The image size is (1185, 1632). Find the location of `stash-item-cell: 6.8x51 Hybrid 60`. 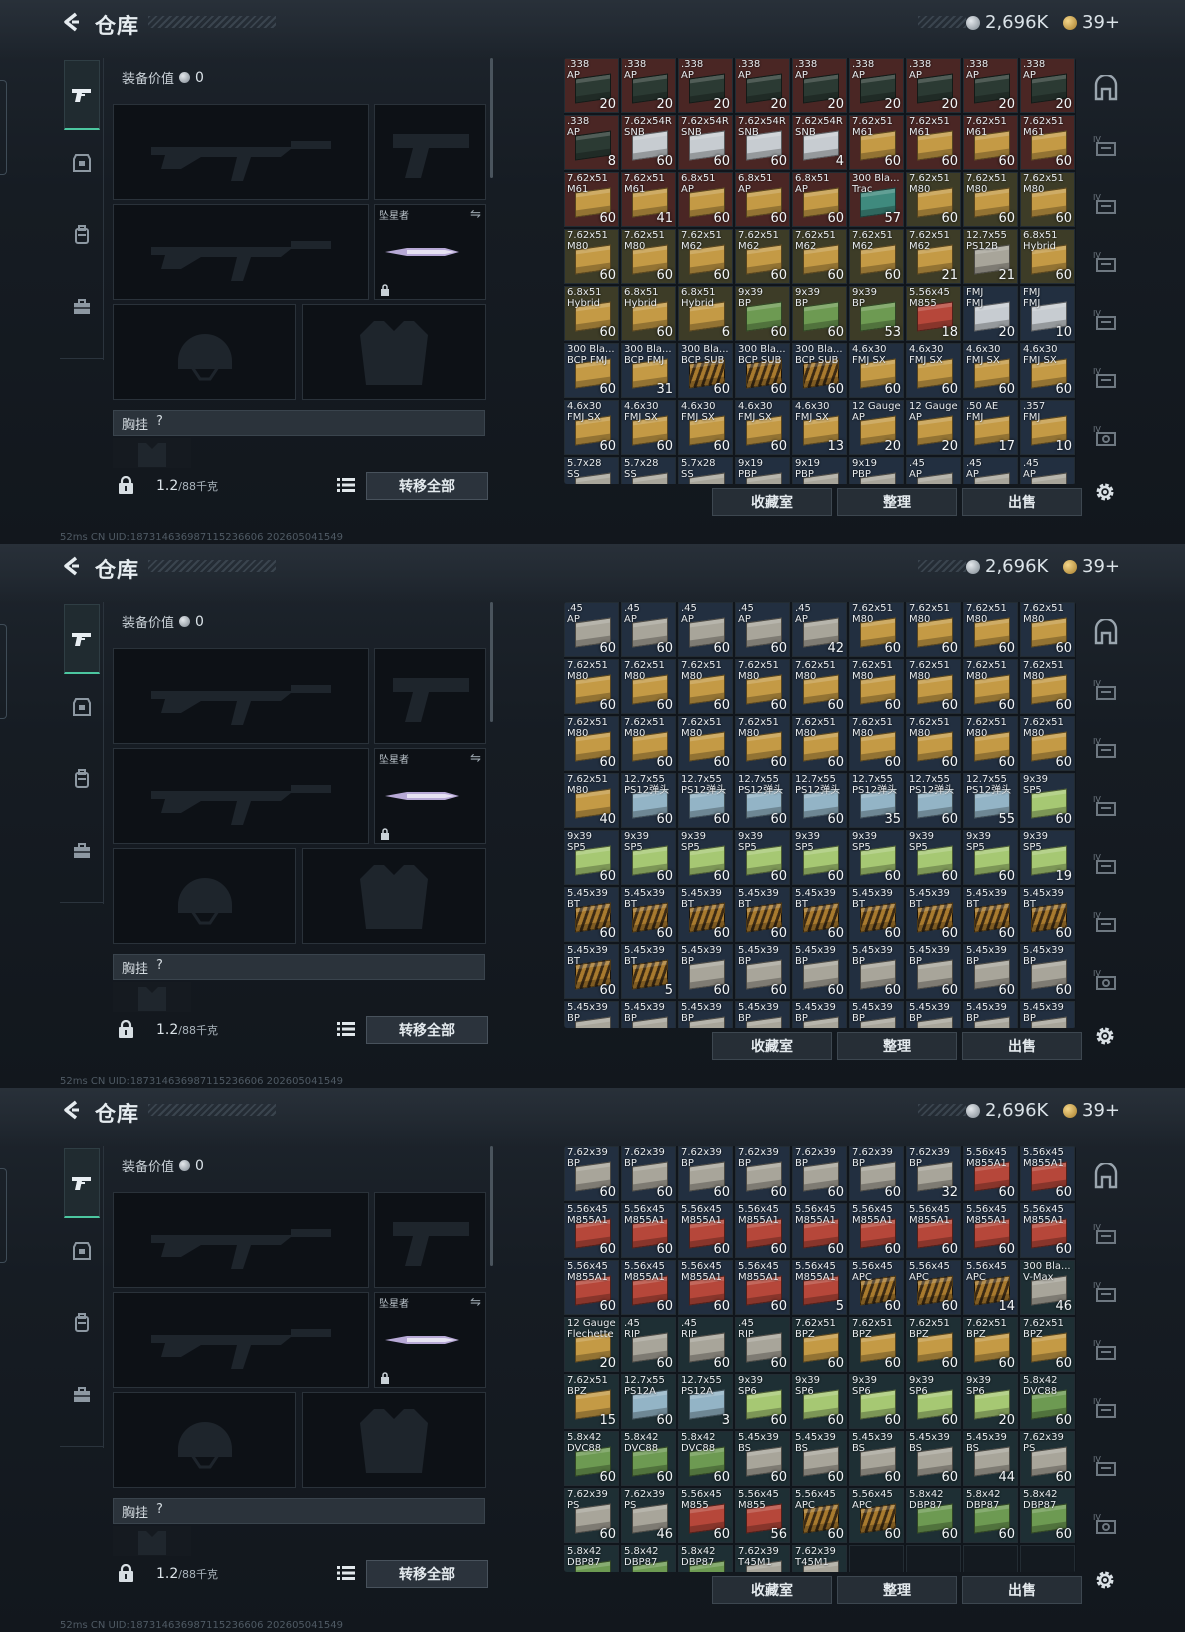

stash-item-cell: 6.8x51 Hybrid 60 is located at coordinates (648, 313).